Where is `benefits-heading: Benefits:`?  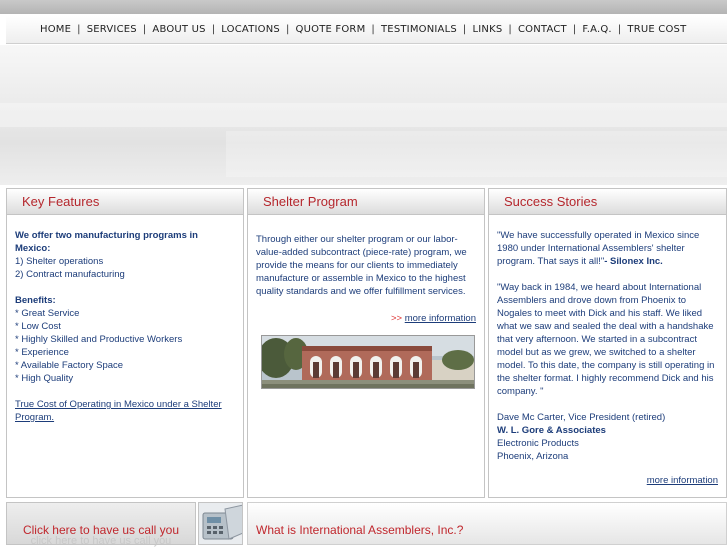 benefits-heading: Benefits: is located at coordinates (35, 300).